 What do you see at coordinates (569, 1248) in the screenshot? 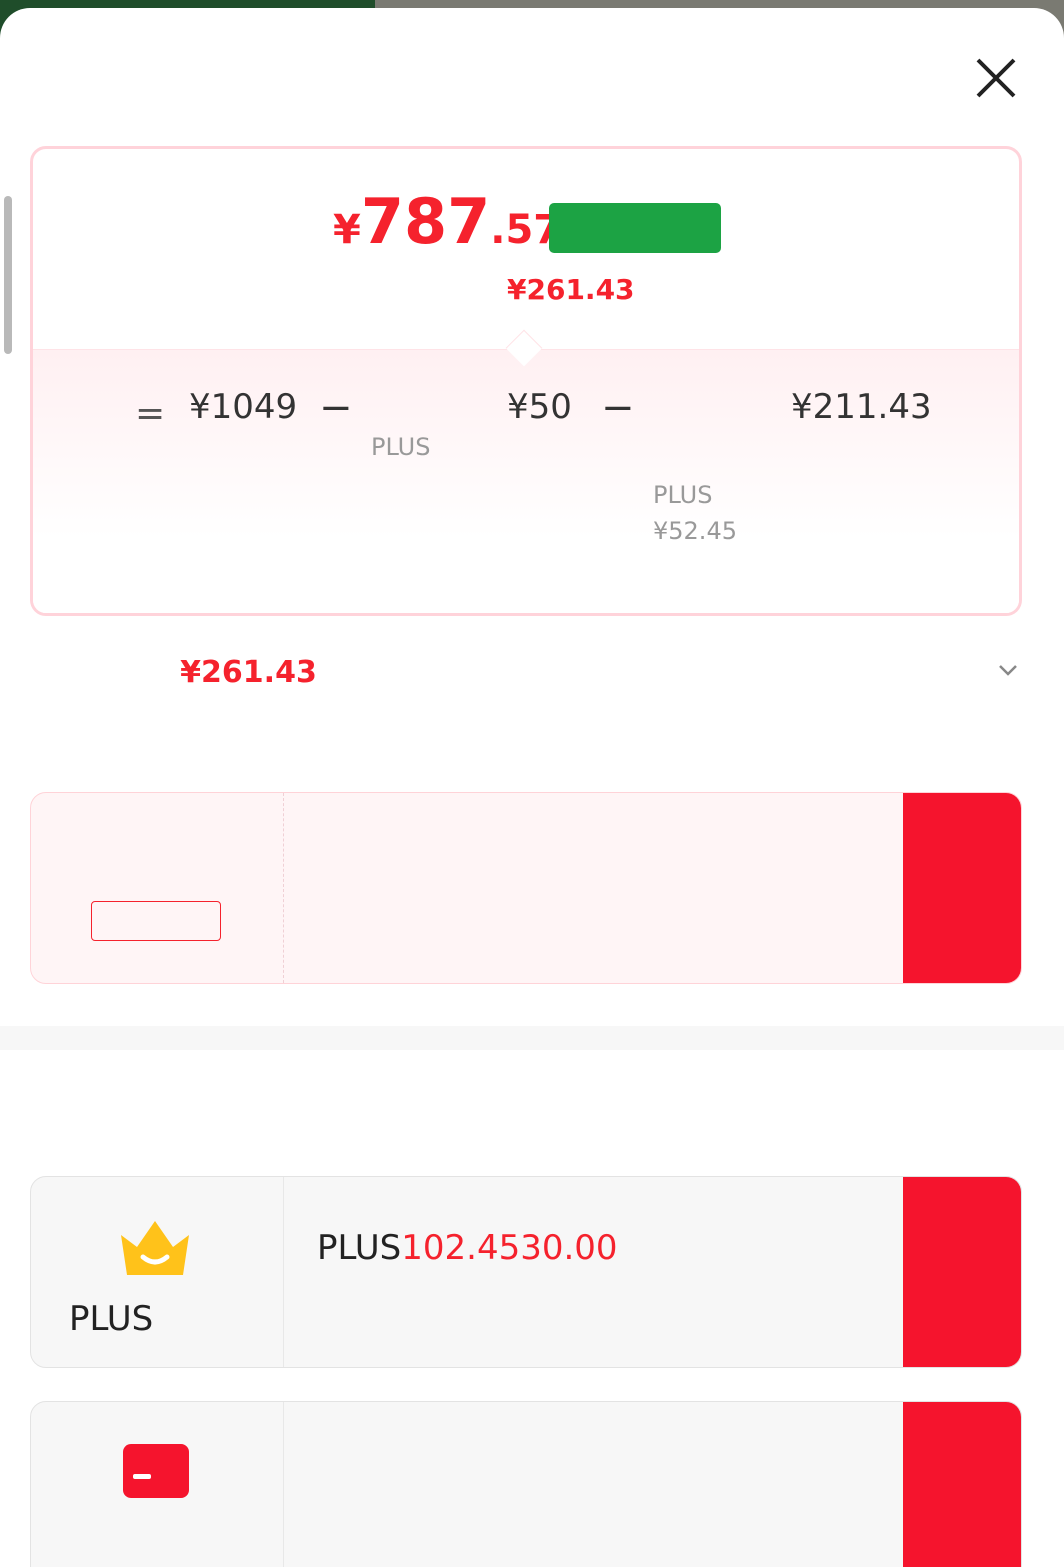
I see `plus-desc-renew-amount: 30.00` at bounding box center [569, 1248].